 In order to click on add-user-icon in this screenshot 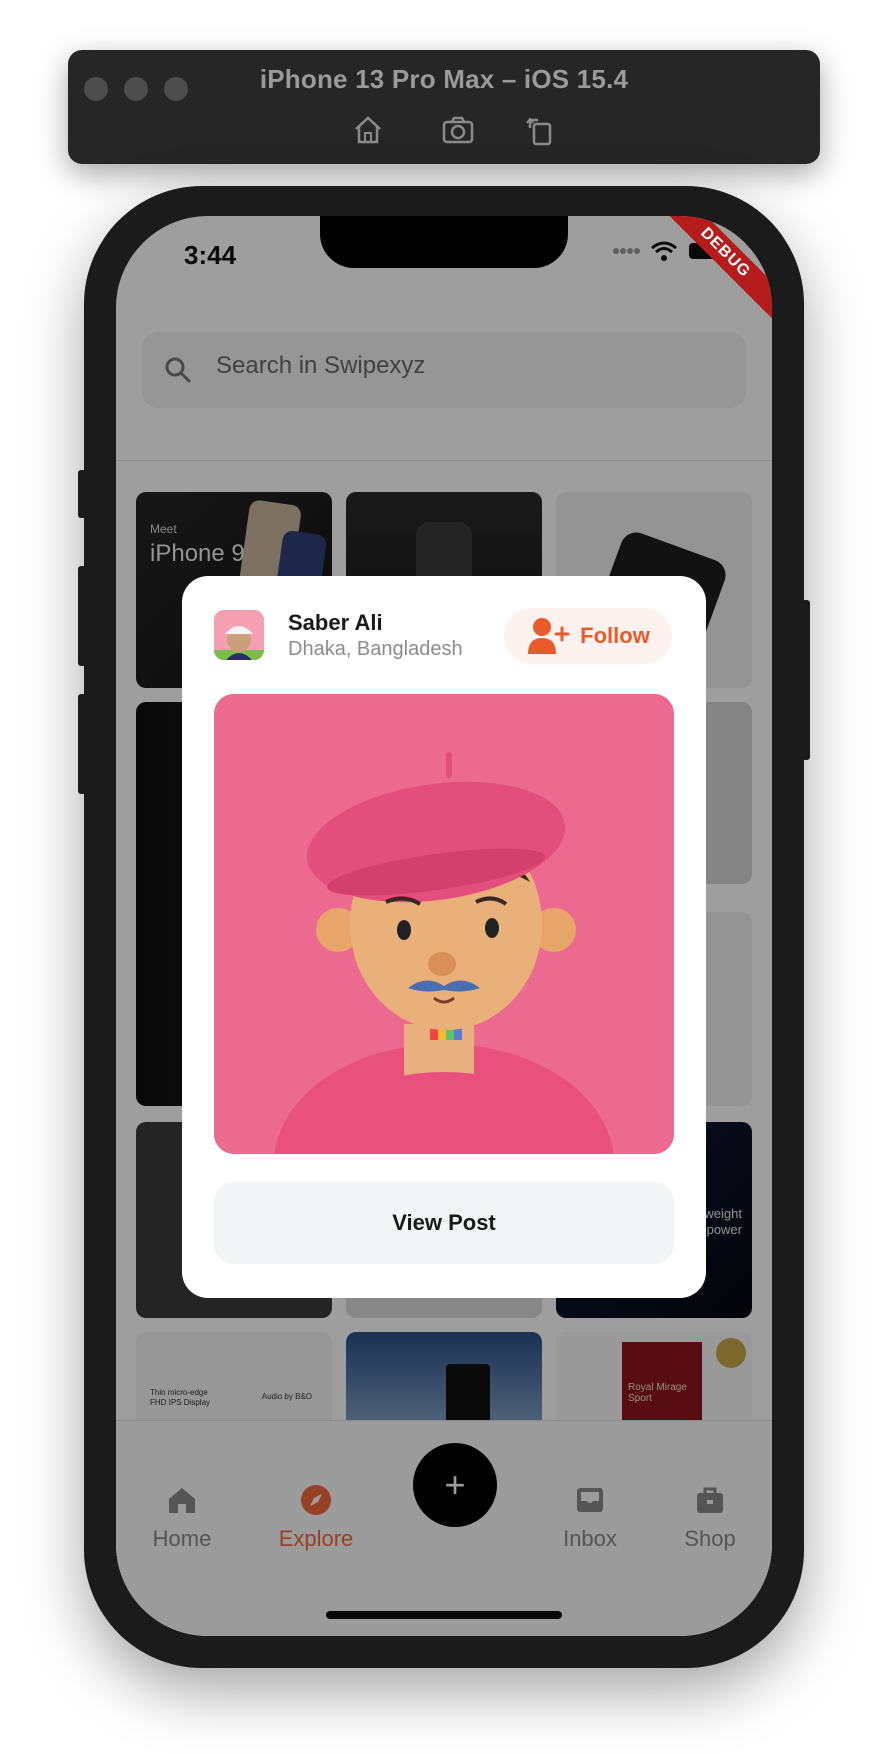, I will do `click(549, 636)`.